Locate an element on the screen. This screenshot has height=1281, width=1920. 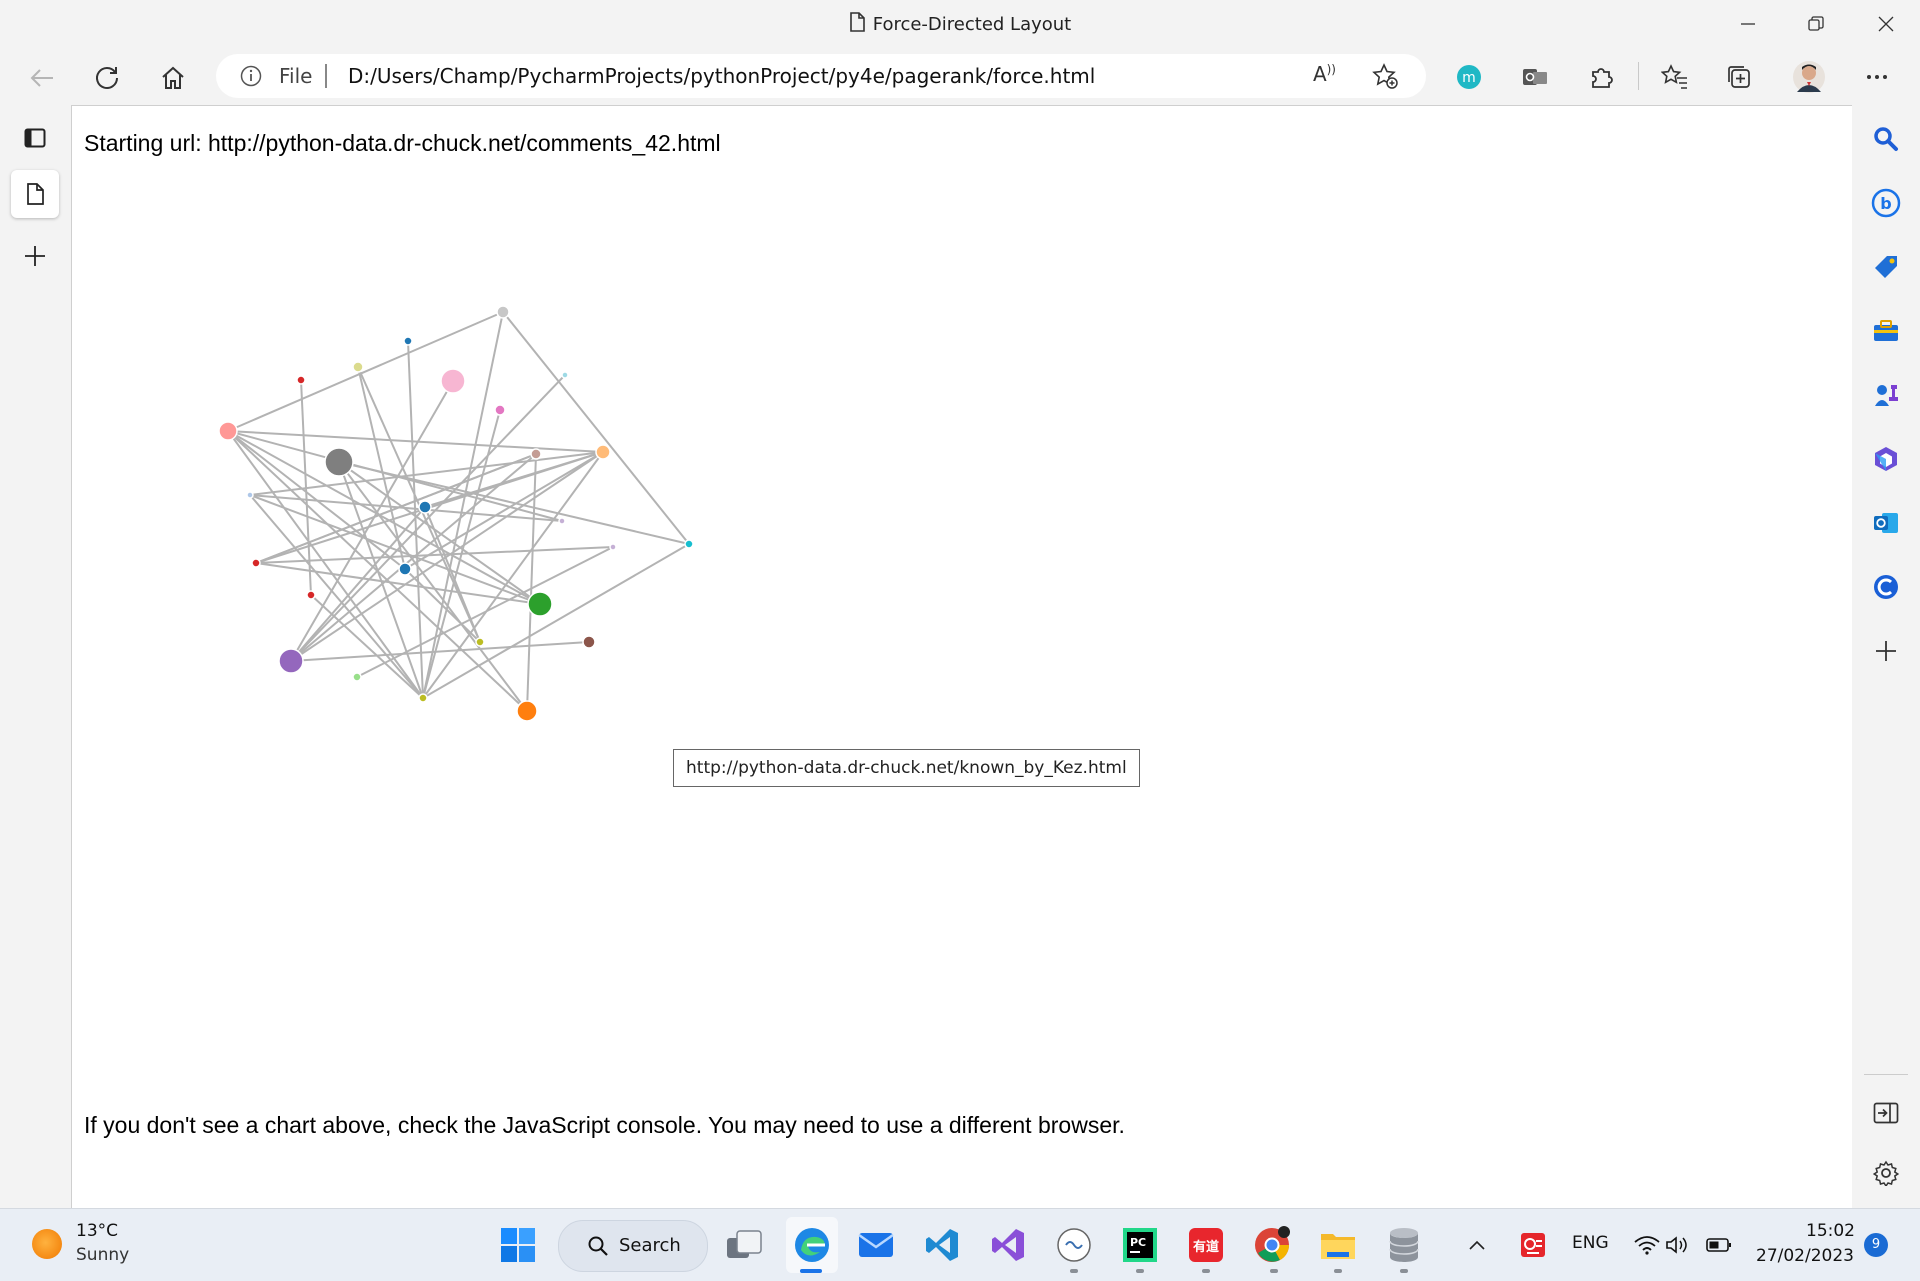
language-indicator: ENG is located at coordinates (1590, 1243).